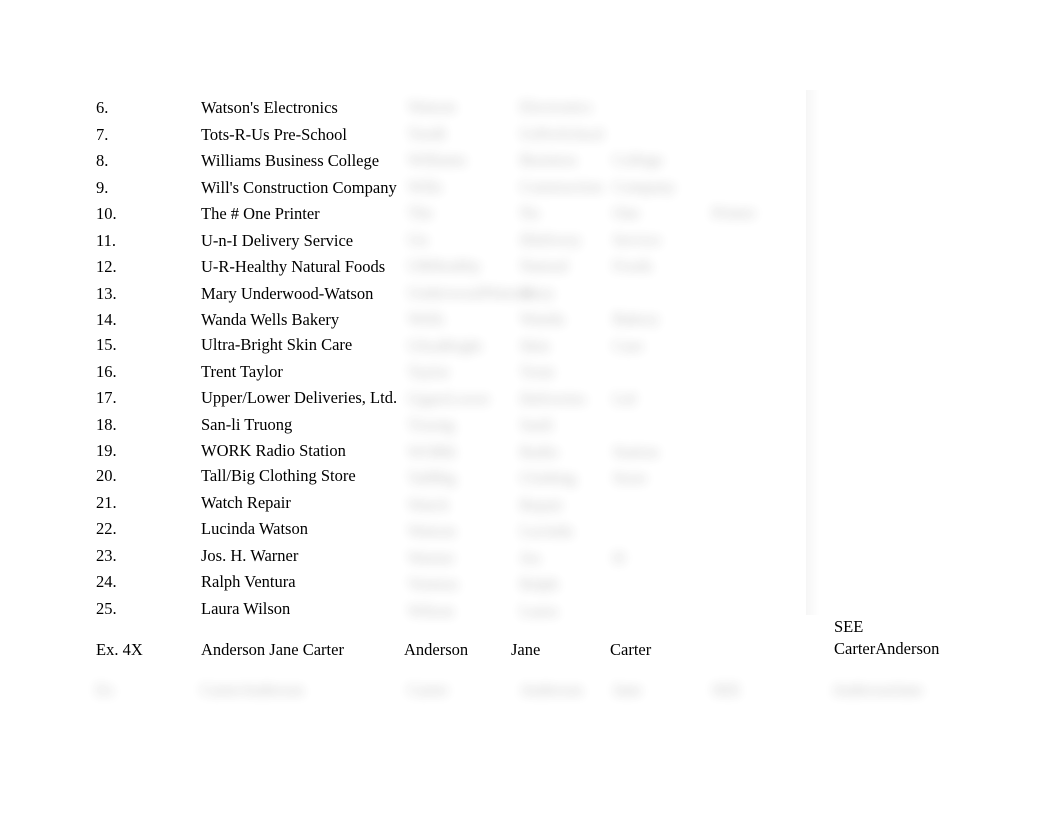  I want to click on list-item-name: Watch Repair, so click(246, 502).